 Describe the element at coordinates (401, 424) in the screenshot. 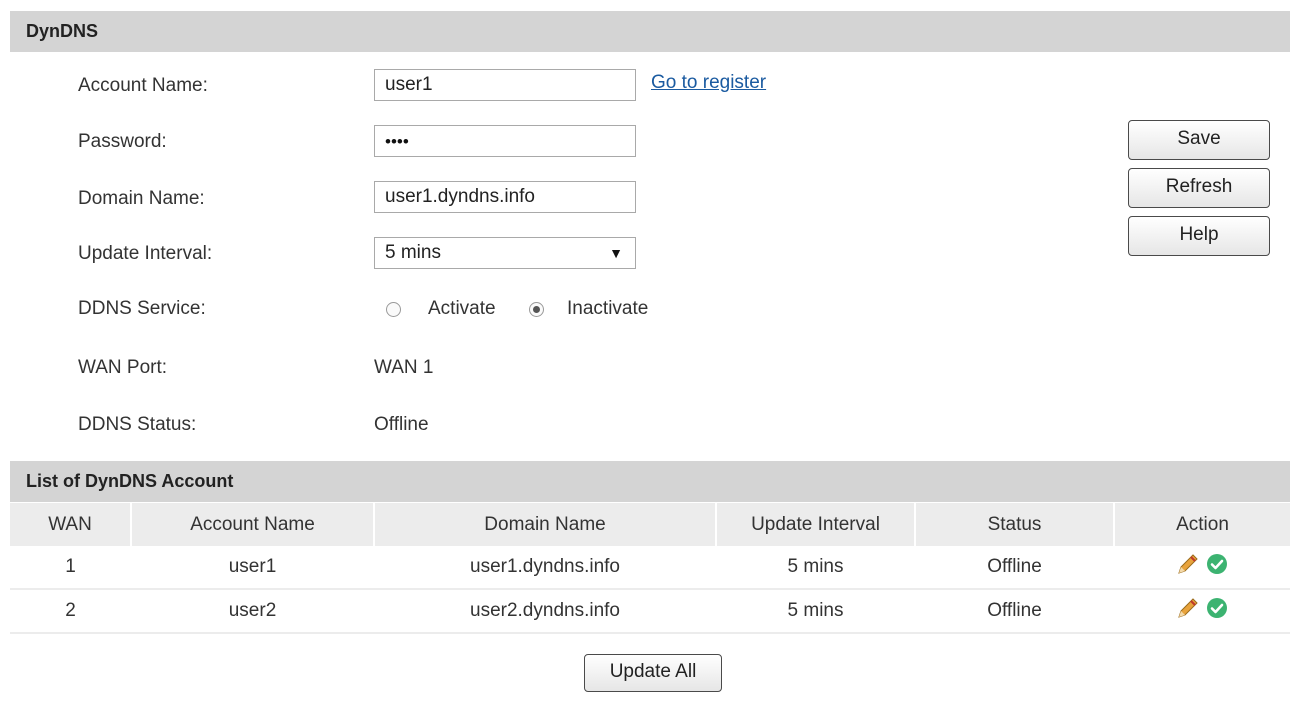

I see `ddns-status-value: Offline` at that location.